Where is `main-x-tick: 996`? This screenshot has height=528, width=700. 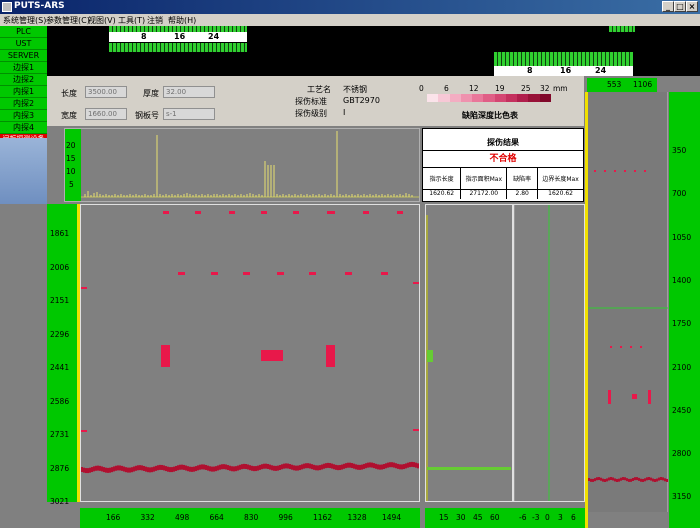 main-x-tick: 996 is located at coordinates (285, 517).